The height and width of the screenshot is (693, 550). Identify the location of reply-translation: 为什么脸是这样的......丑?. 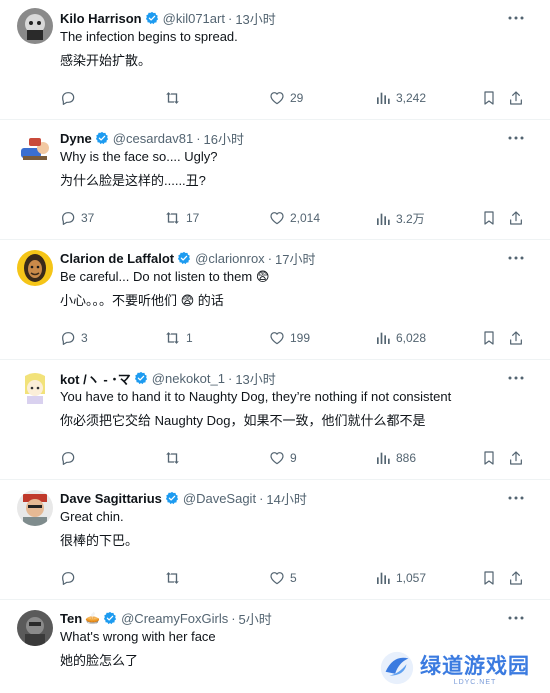
(133, 180).